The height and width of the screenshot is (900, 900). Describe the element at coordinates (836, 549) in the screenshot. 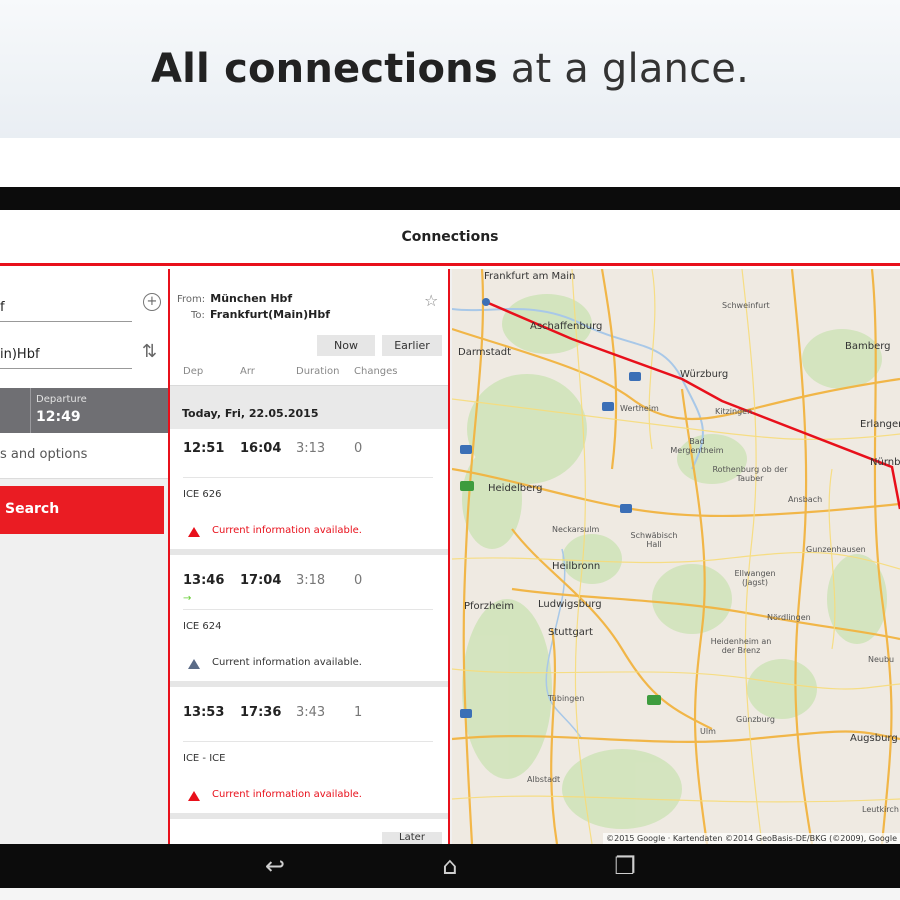

I see `map-label: Gunzenhausen` at that location.